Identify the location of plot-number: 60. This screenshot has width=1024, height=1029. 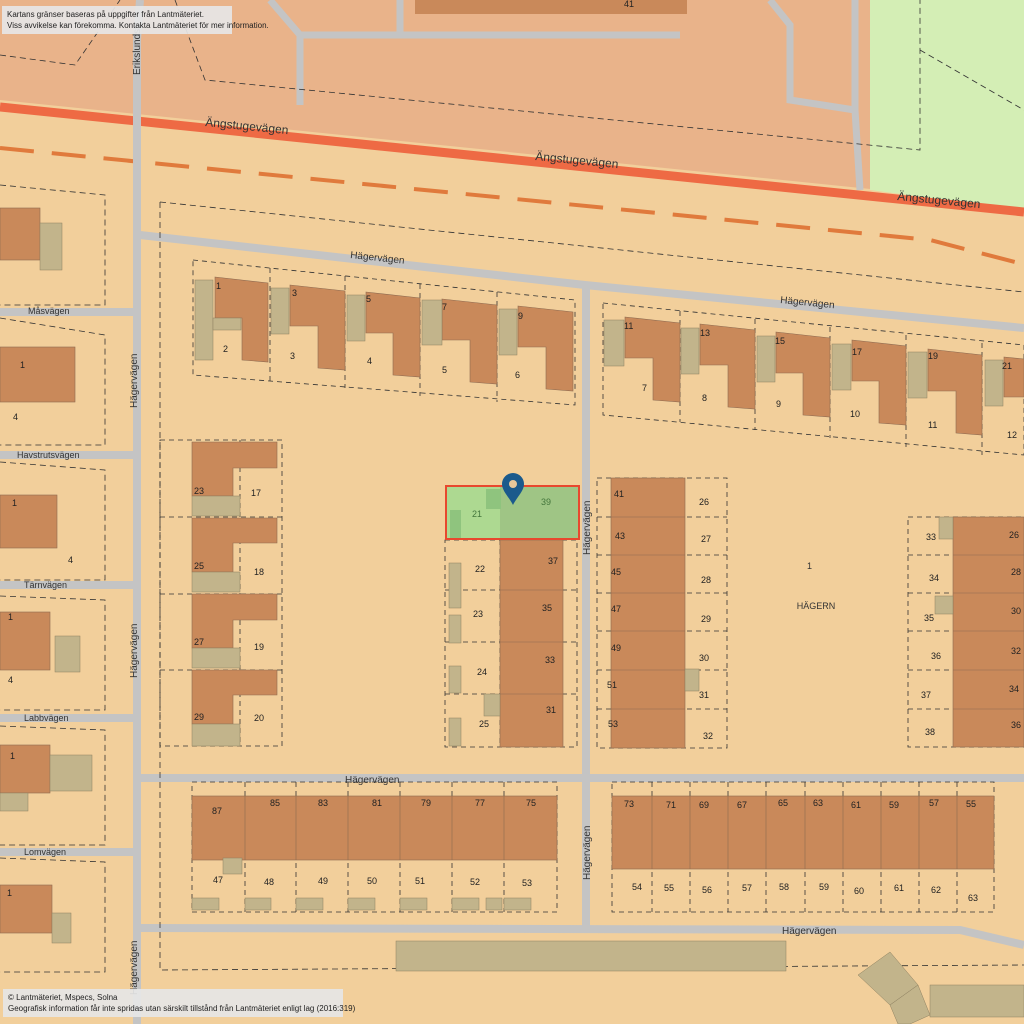
(859, 891).